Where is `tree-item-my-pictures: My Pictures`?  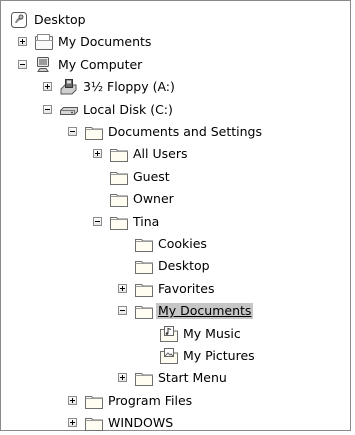
tree-item-my-pictures: My Pictures is located at coordinates (171, 356).